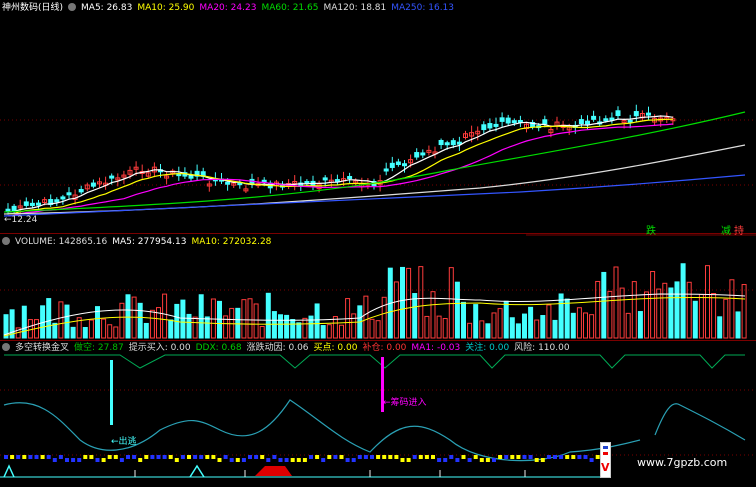 The width and height of the screenshot is (756, 487). What do you see at coordinates (32, 8) in the screenshot?
I see `stock-title: 神州数码(日线)` at bounding box center [32, 8].